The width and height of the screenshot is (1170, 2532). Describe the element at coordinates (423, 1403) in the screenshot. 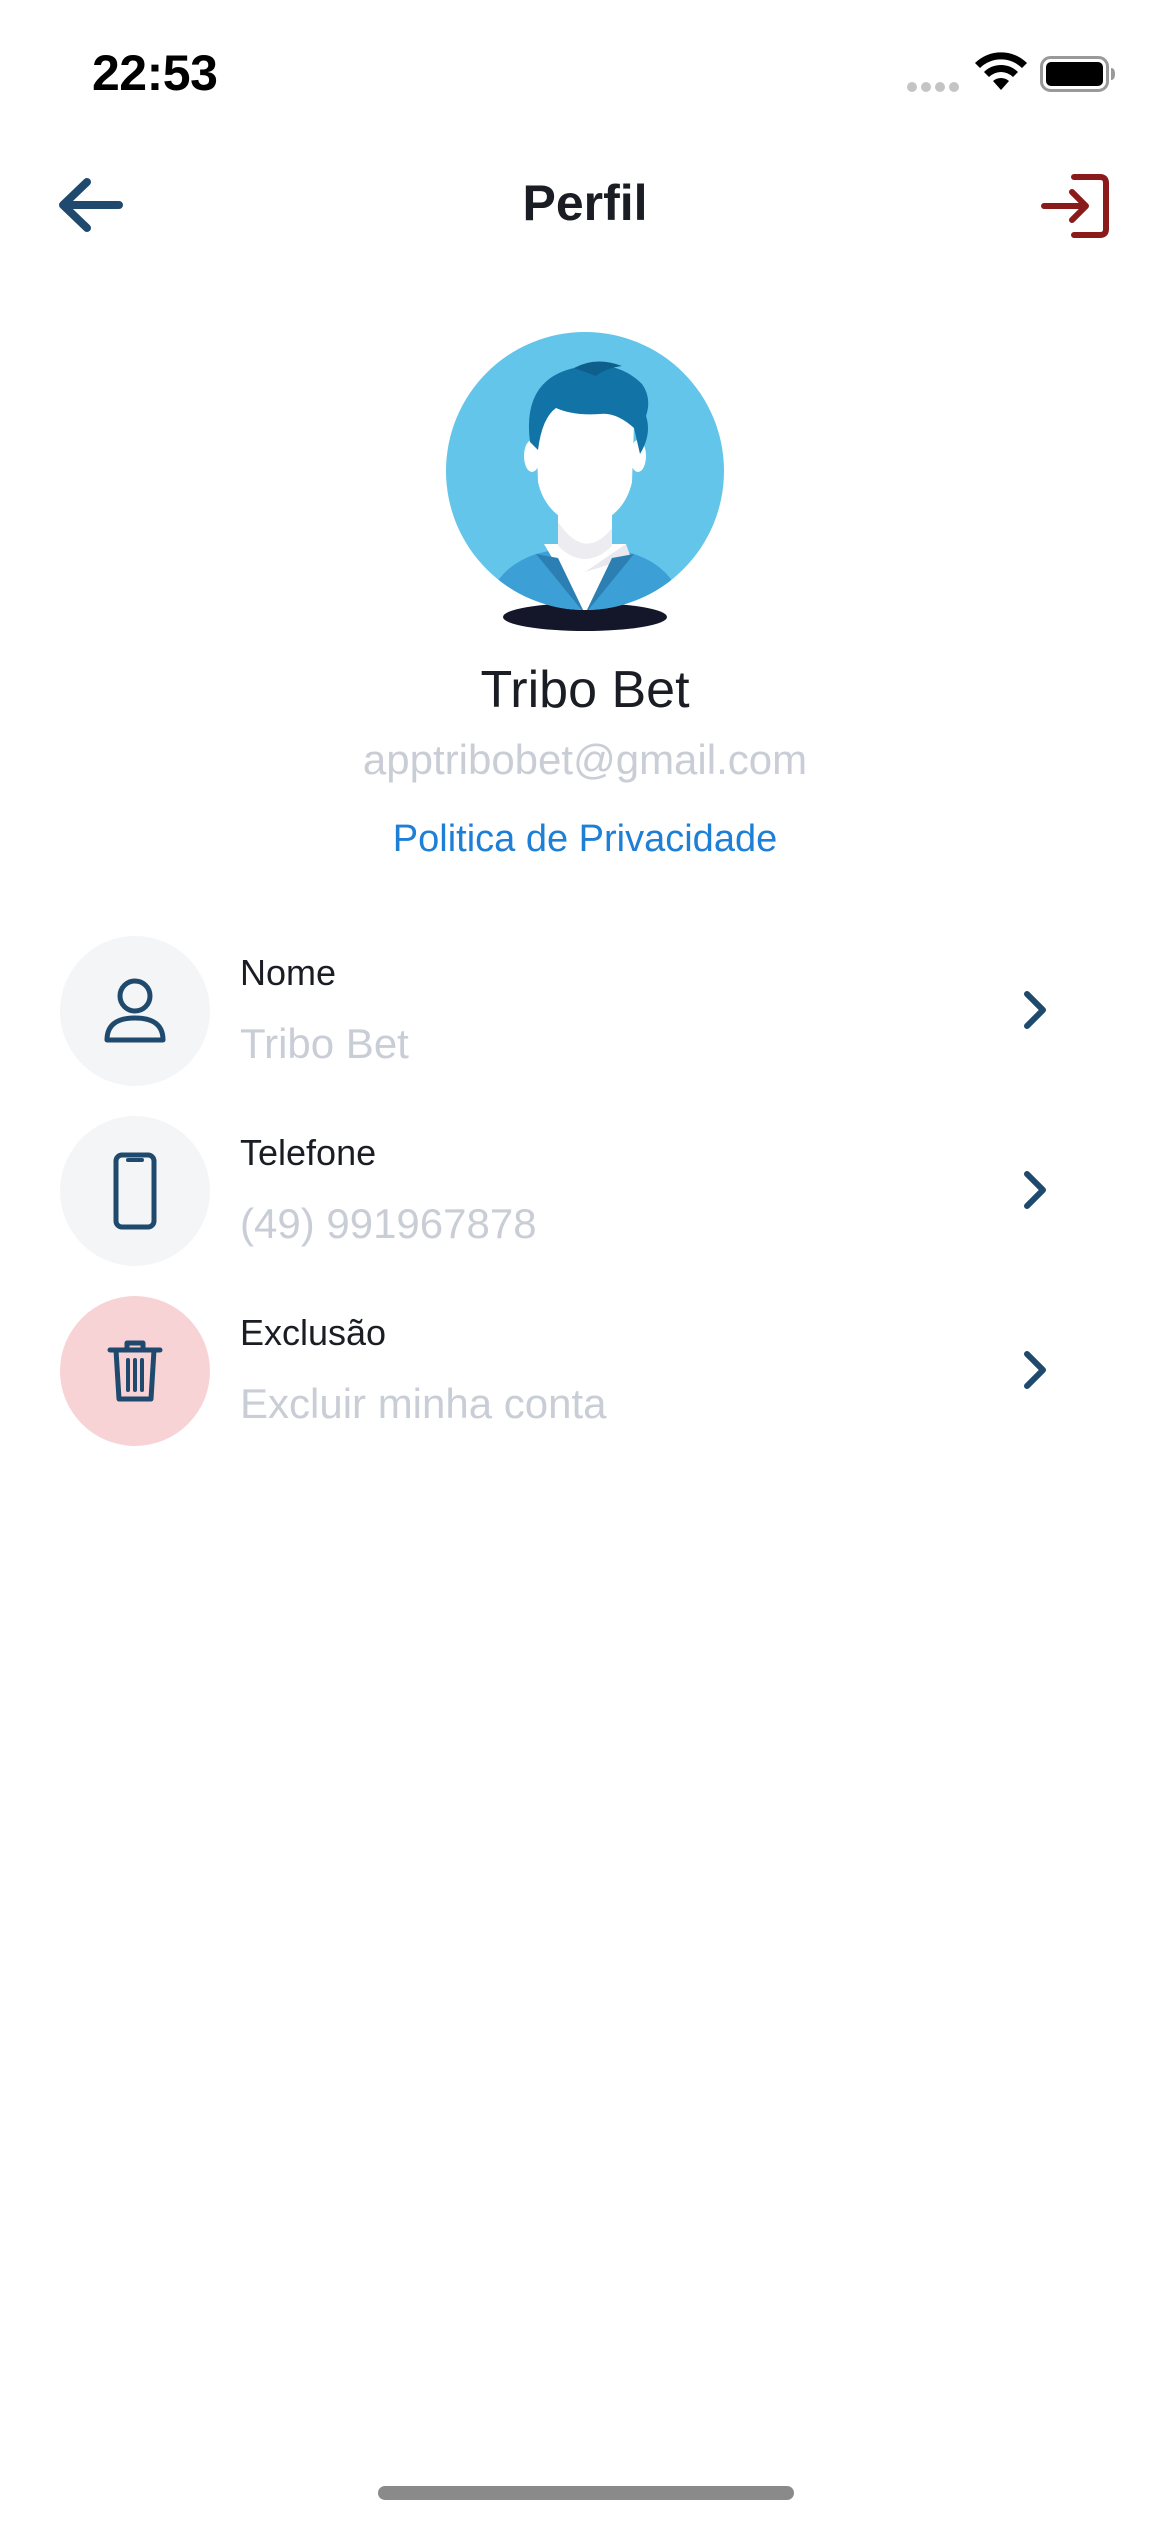

I see `item-value: Excluir minha conta` at that location.